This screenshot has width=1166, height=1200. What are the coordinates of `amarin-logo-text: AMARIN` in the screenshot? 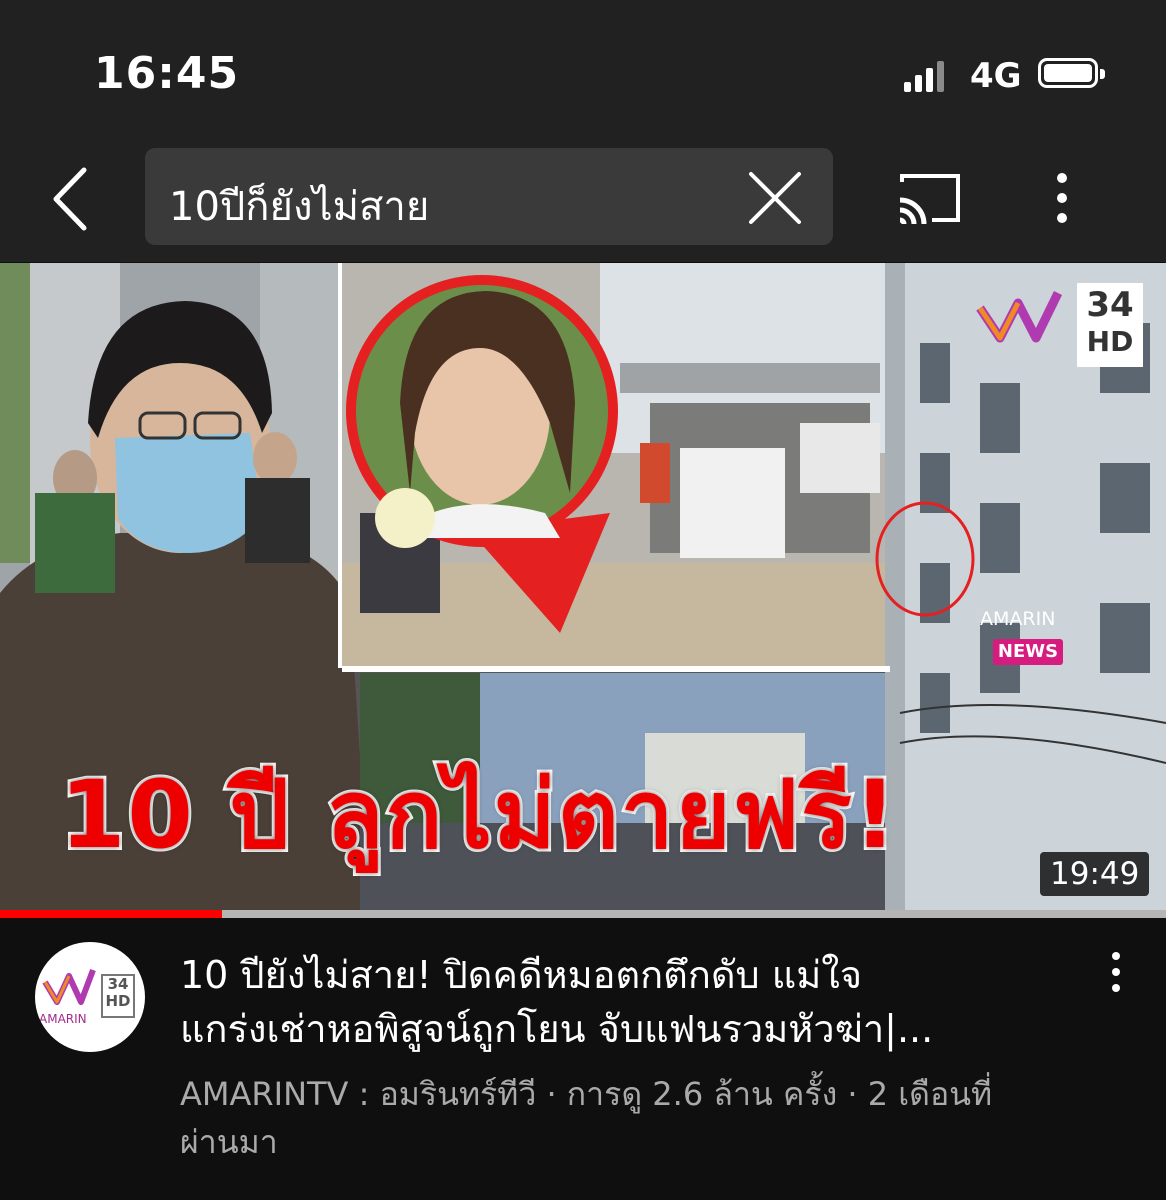 It's located at (1018, 619).